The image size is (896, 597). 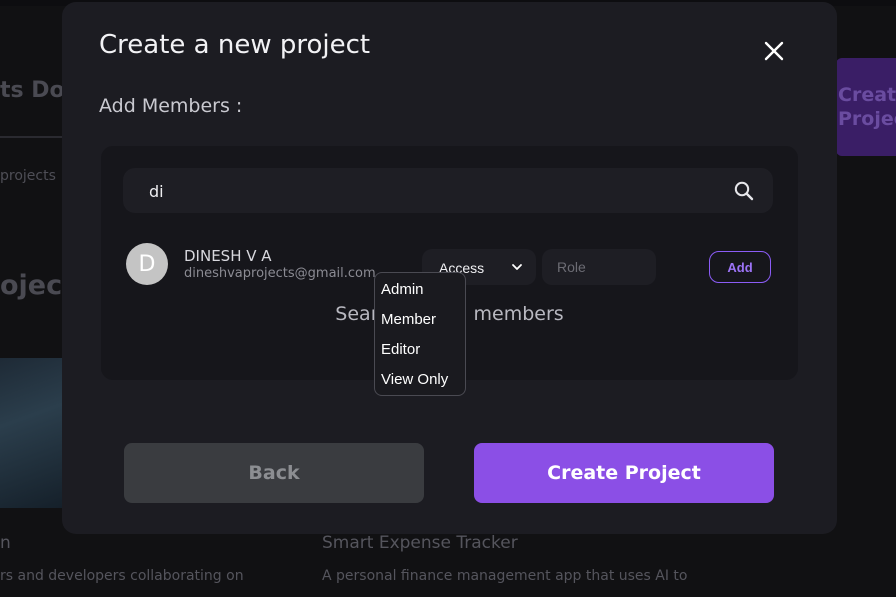 What do you see at coordinates (740, 267) in the screenshot?
I see `add-member-button: Add` at bounding box center [740, 267].